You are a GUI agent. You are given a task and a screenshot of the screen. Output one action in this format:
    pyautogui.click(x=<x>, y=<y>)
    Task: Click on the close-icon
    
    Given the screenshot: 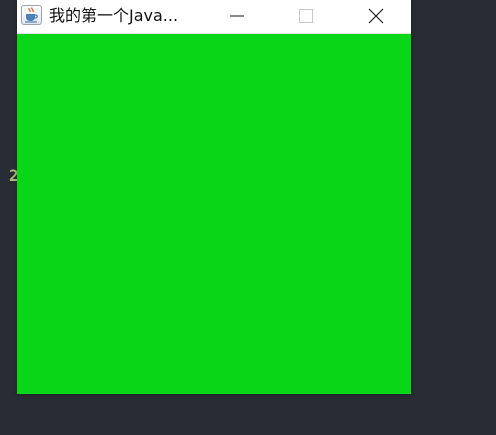 What is the action you would take?
    pyautogui.click(x=376, y=16)
    